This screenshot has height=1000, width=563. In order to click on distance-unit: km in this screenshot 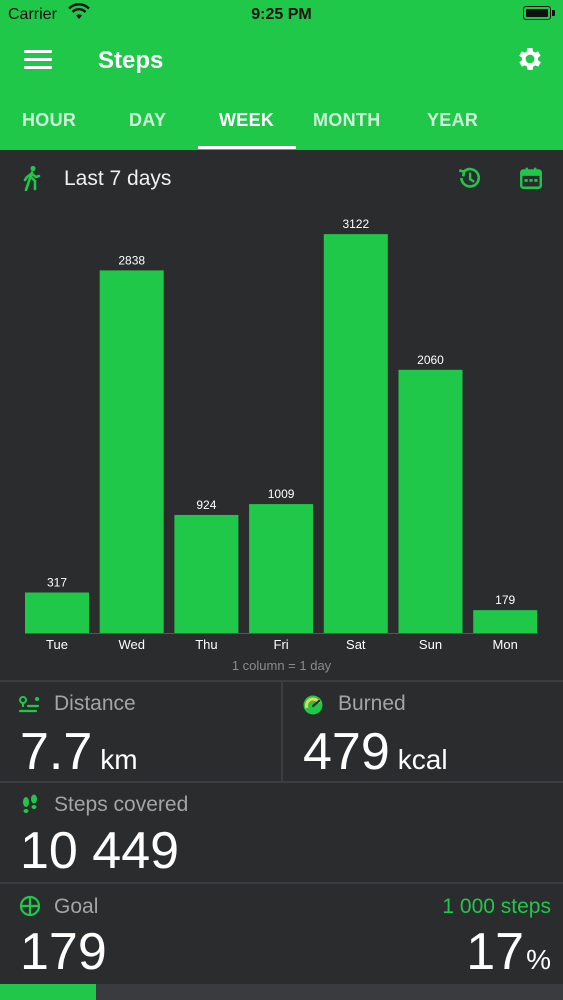, I will do `click(119, 759)`.